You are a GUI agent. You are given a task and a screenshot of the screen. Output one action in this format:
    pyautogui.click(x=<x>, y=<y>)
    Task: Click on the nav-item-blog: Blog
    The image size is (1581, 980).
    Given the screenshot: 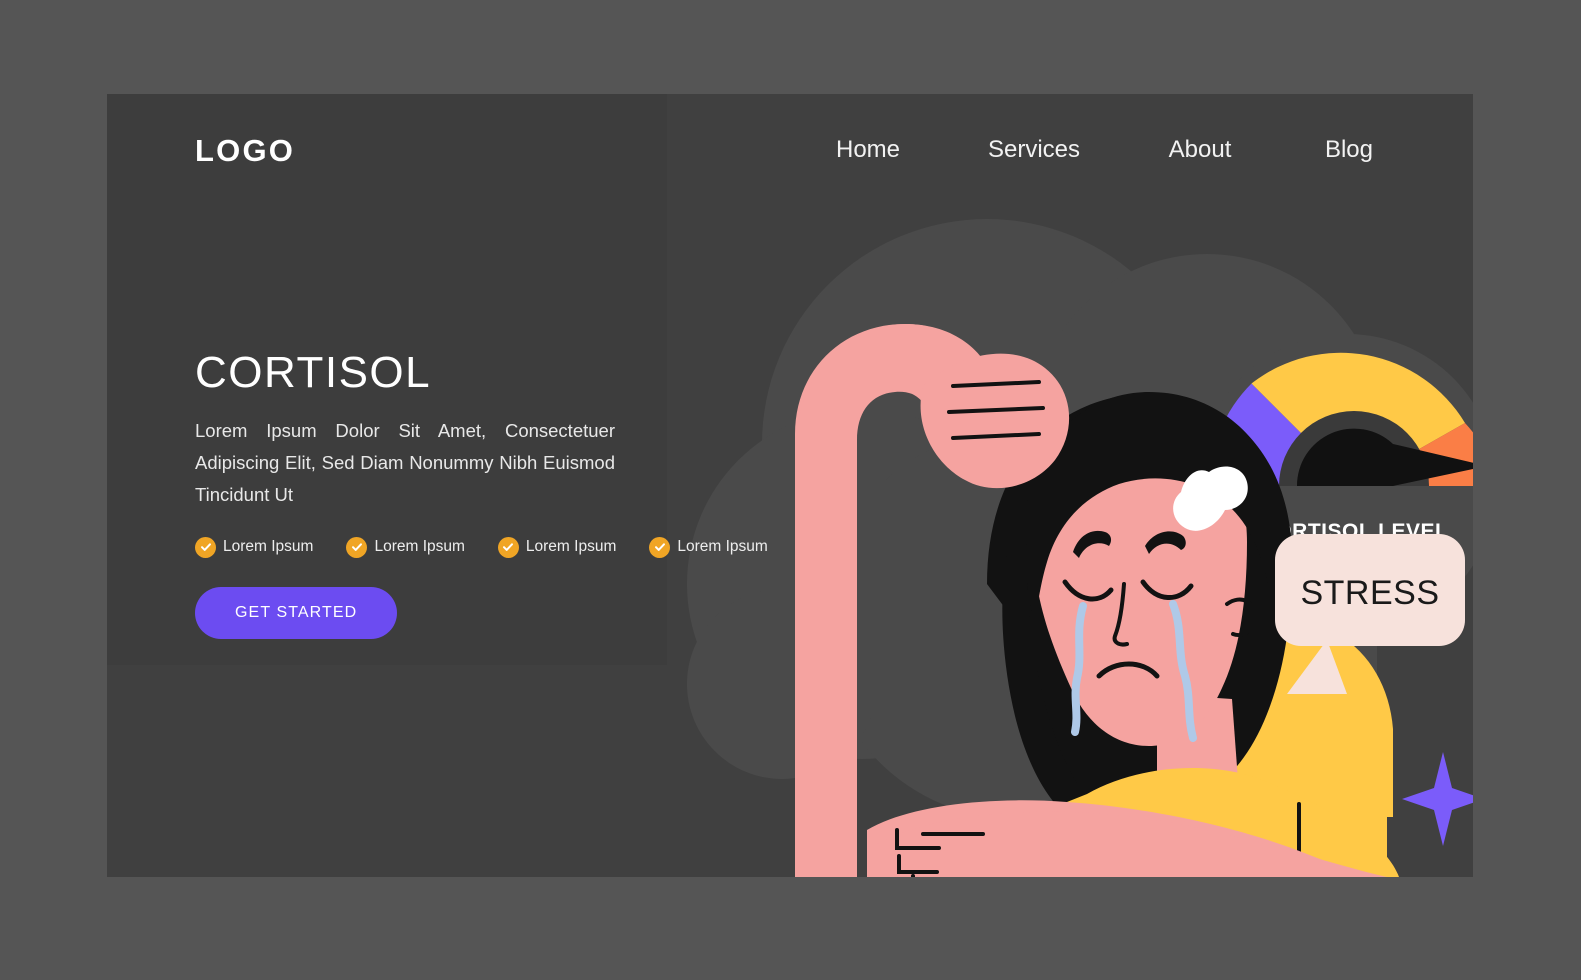 What is the action you would take?
    pyautogui.click(x=1349, y=150)
    